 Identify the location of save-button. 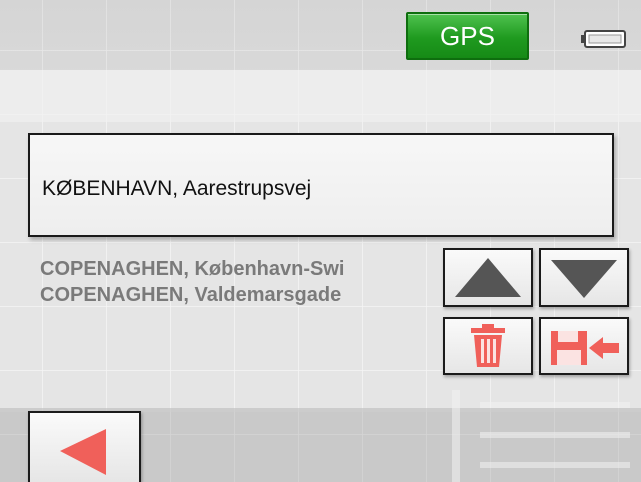
(584, 346).